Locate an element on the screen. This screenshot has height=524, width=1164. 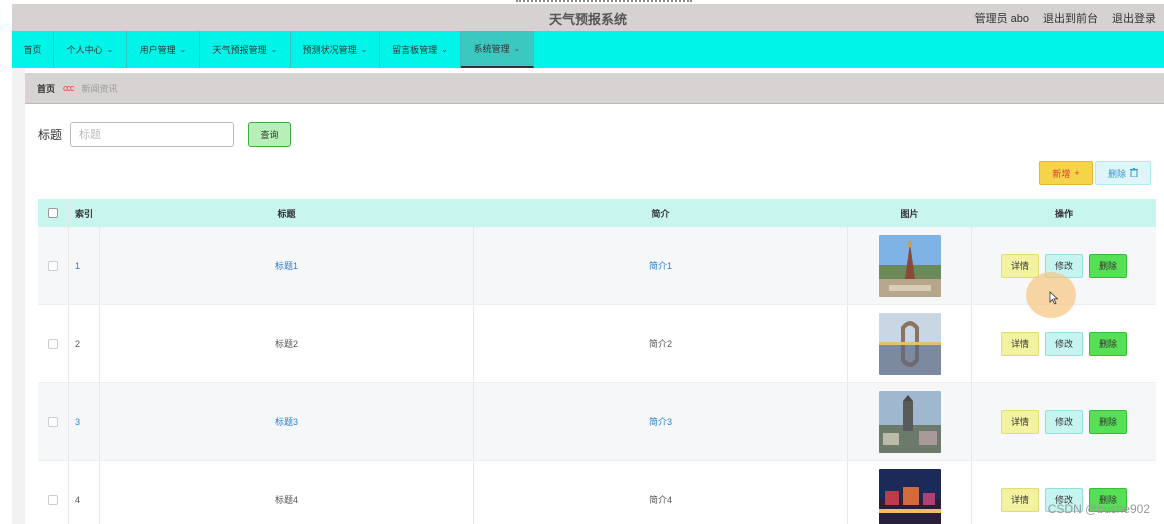
pagoda-photo is located at coordinates (909, 265).